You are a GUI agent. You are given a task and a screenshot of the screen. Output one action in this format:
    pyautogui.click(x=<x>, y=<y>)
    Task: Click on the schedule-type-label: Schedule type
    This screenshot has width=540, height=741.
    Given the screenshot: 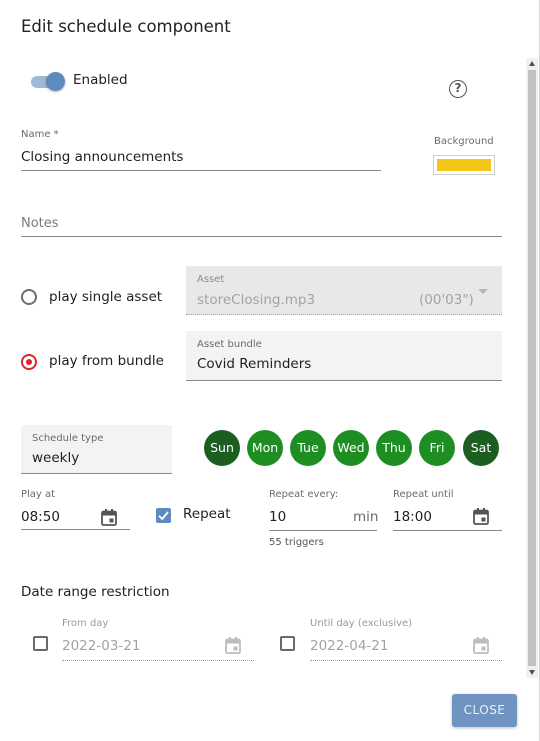 What is the action you would take?
    pyautogui.click(x=68, y=438)
    